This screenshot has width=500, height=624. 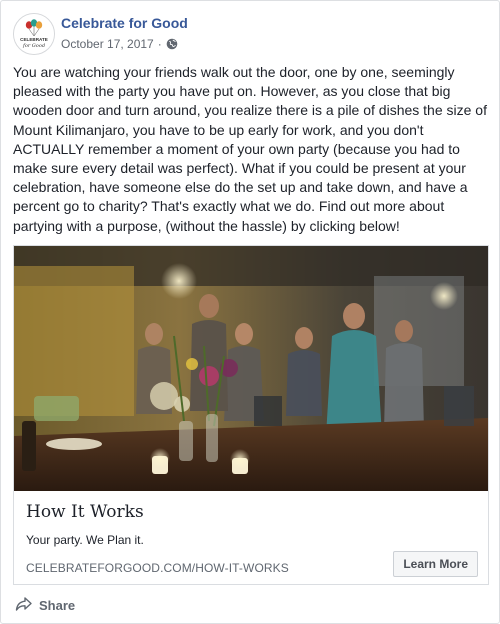 I want to click on link-domain: CELEBRATEFORGOOD.COM/HOW-IT-WORKS, so click(x=157, y=568).